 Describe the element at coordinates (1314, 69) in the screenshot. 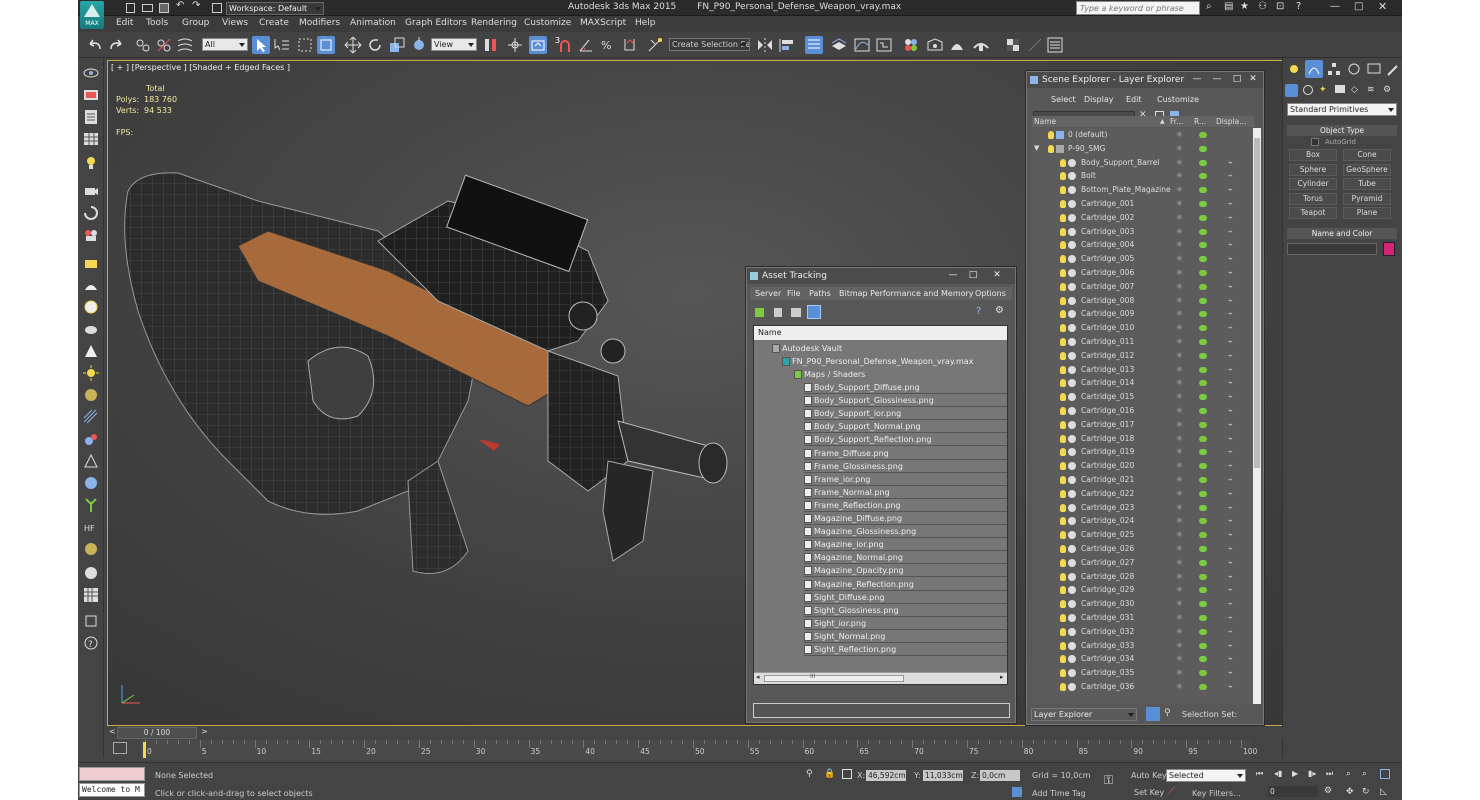

I see `modify-tab-icon` at that location.